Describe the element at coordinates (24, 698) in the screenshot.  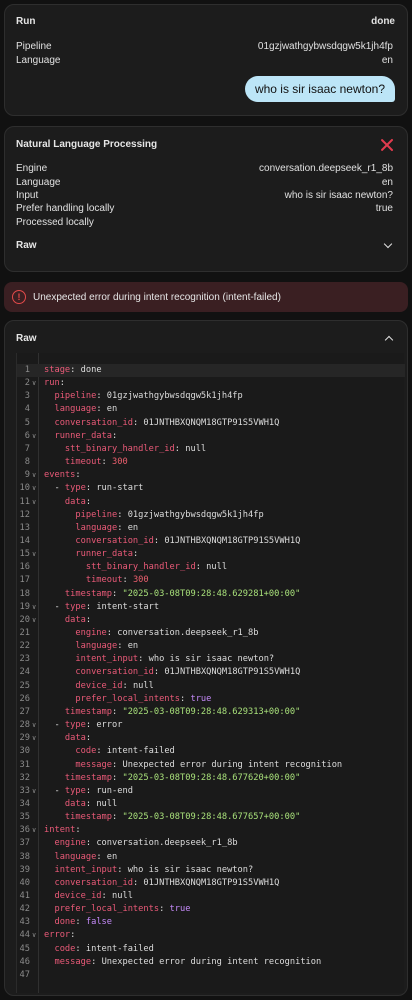
I see `line-number: 26` at that location.